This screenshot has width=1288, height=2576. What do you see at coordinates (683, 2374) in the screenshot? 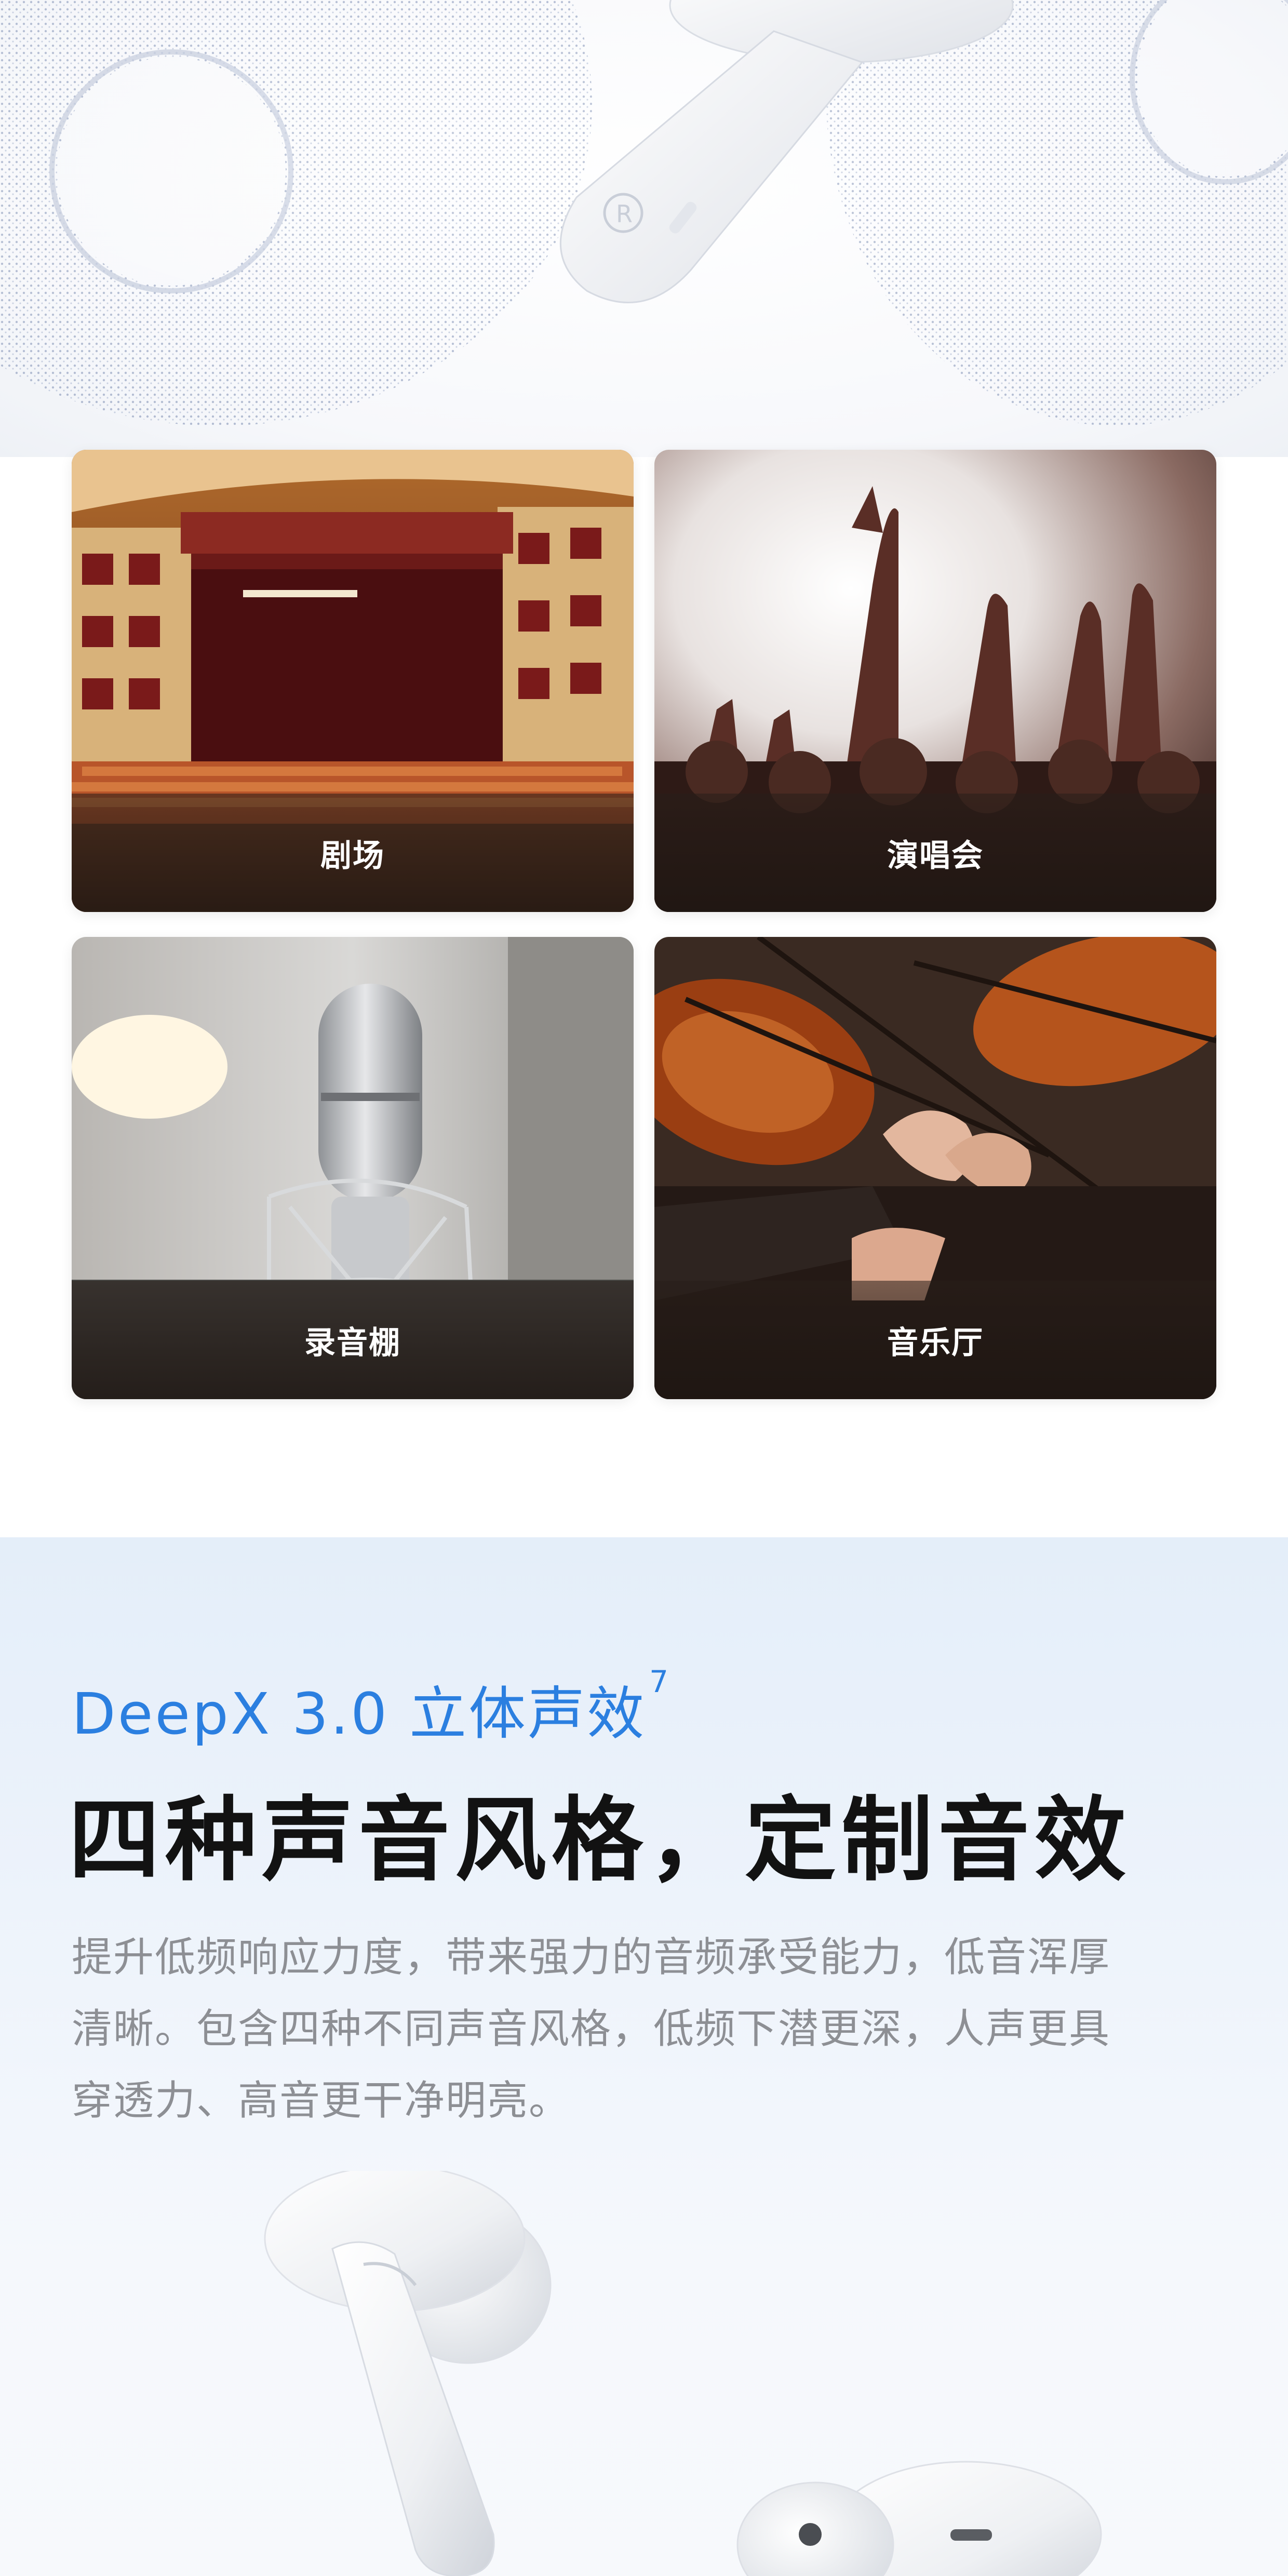
I see `white-earbuds-image` at bounding box center [683, 2374].